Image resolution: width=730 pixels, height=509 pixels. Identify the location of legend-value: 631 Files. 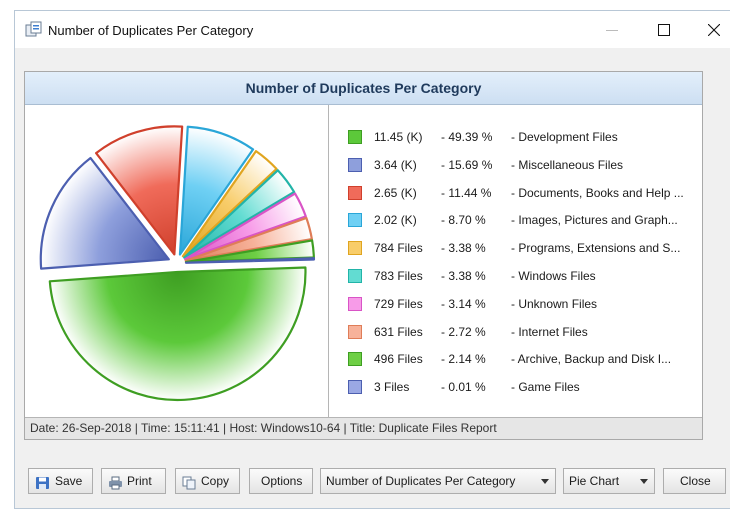
(398, 331).